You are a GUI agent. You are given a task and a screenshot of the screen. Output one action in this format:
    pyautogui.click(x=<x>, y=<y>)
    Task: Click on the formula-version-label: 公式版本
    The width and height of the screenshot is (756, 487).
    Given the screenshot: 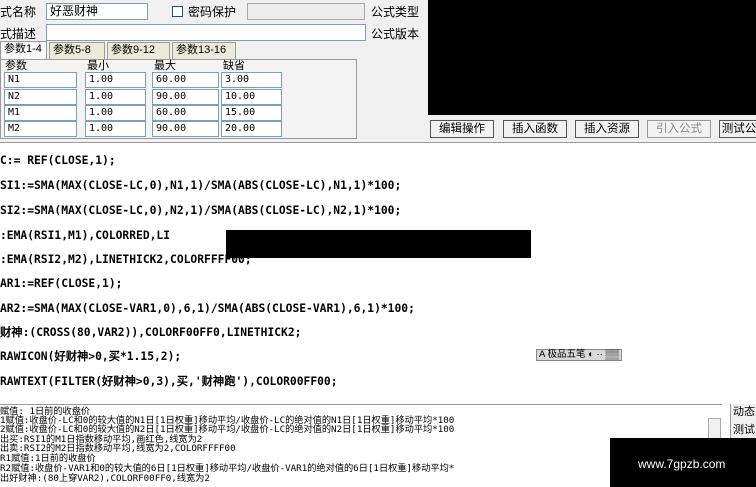 What is the action you would take?
    pyautogui.click(x=395, y=34)
    